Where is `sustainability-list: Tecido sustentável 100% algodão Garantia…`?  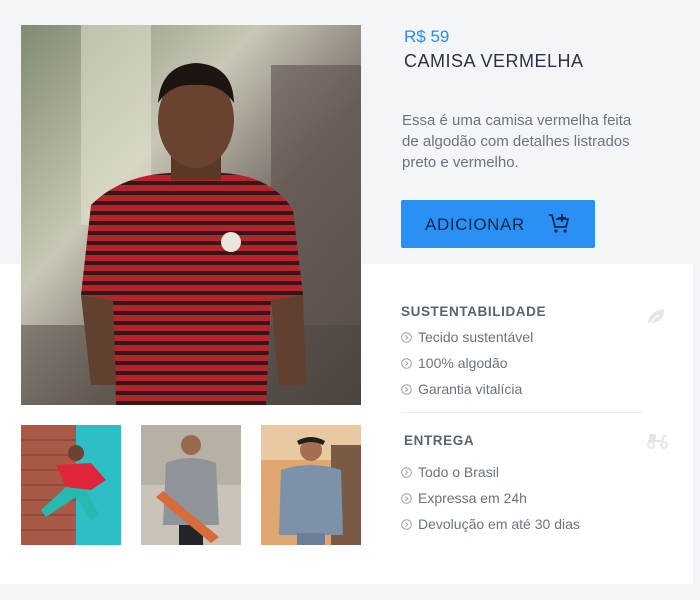
sustainability-list: Tecido sustentável 100% algodão Garantia… is located at coordinates (467, 363).